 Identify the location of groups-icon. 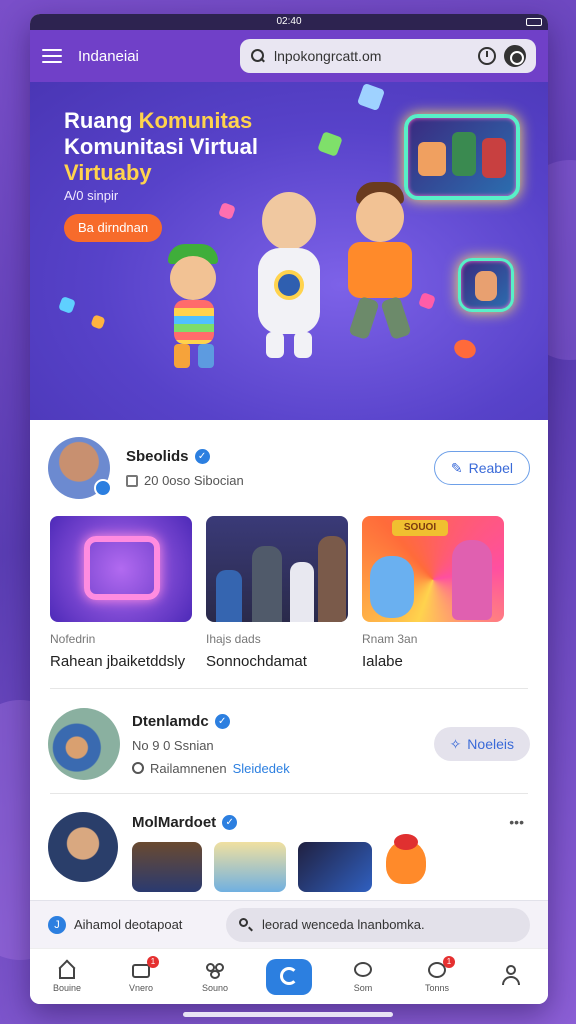
(215, 970).